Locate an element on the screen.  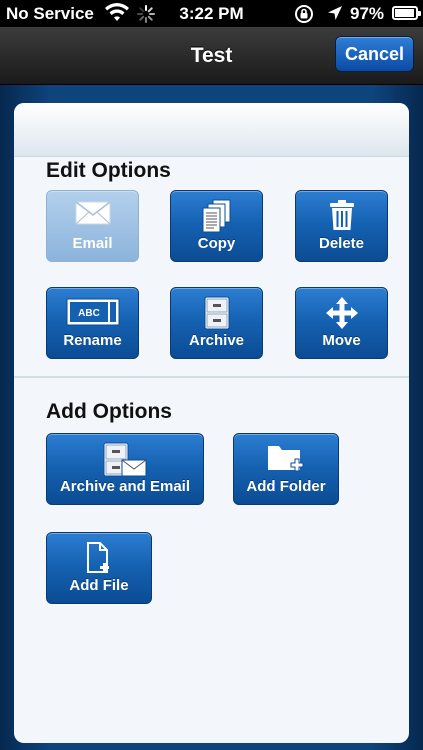
email-button: Email is located at coordinates (92, 226).